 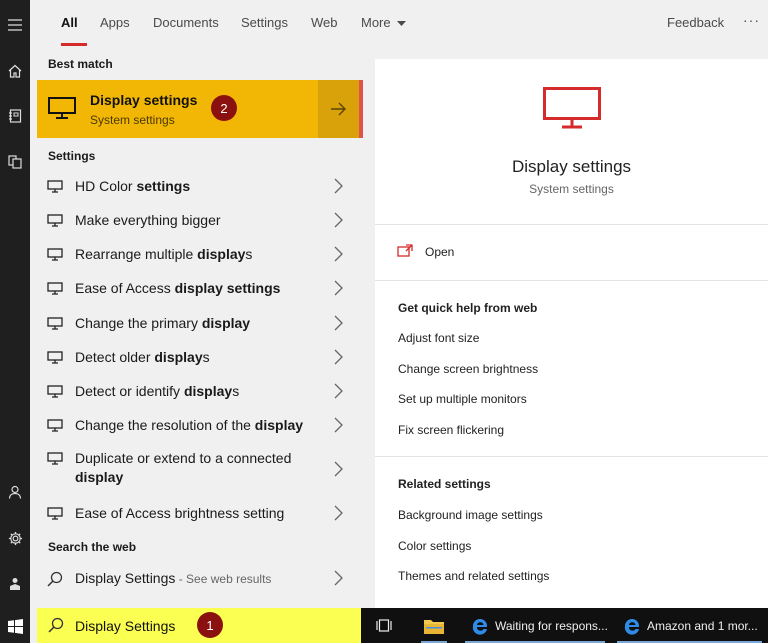 I want to click on task-view-icon, so click(x=384, y=625).